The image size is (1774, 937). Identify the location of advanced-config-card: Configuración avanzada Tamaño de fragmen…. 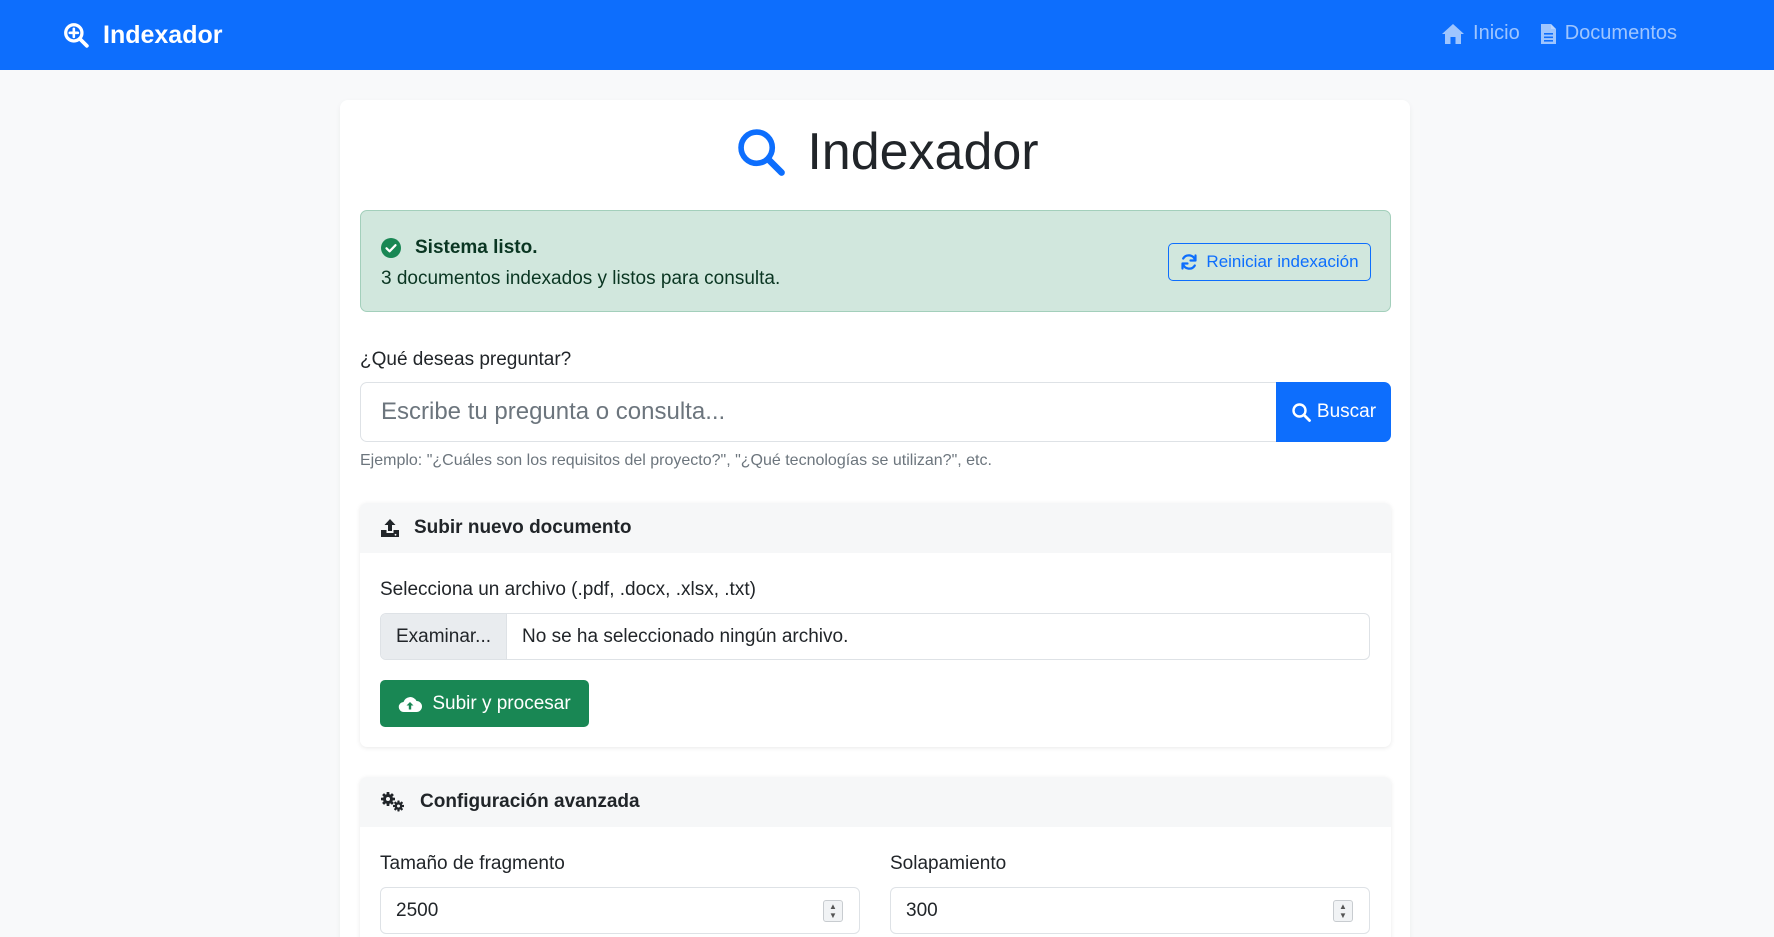
(875, 857).